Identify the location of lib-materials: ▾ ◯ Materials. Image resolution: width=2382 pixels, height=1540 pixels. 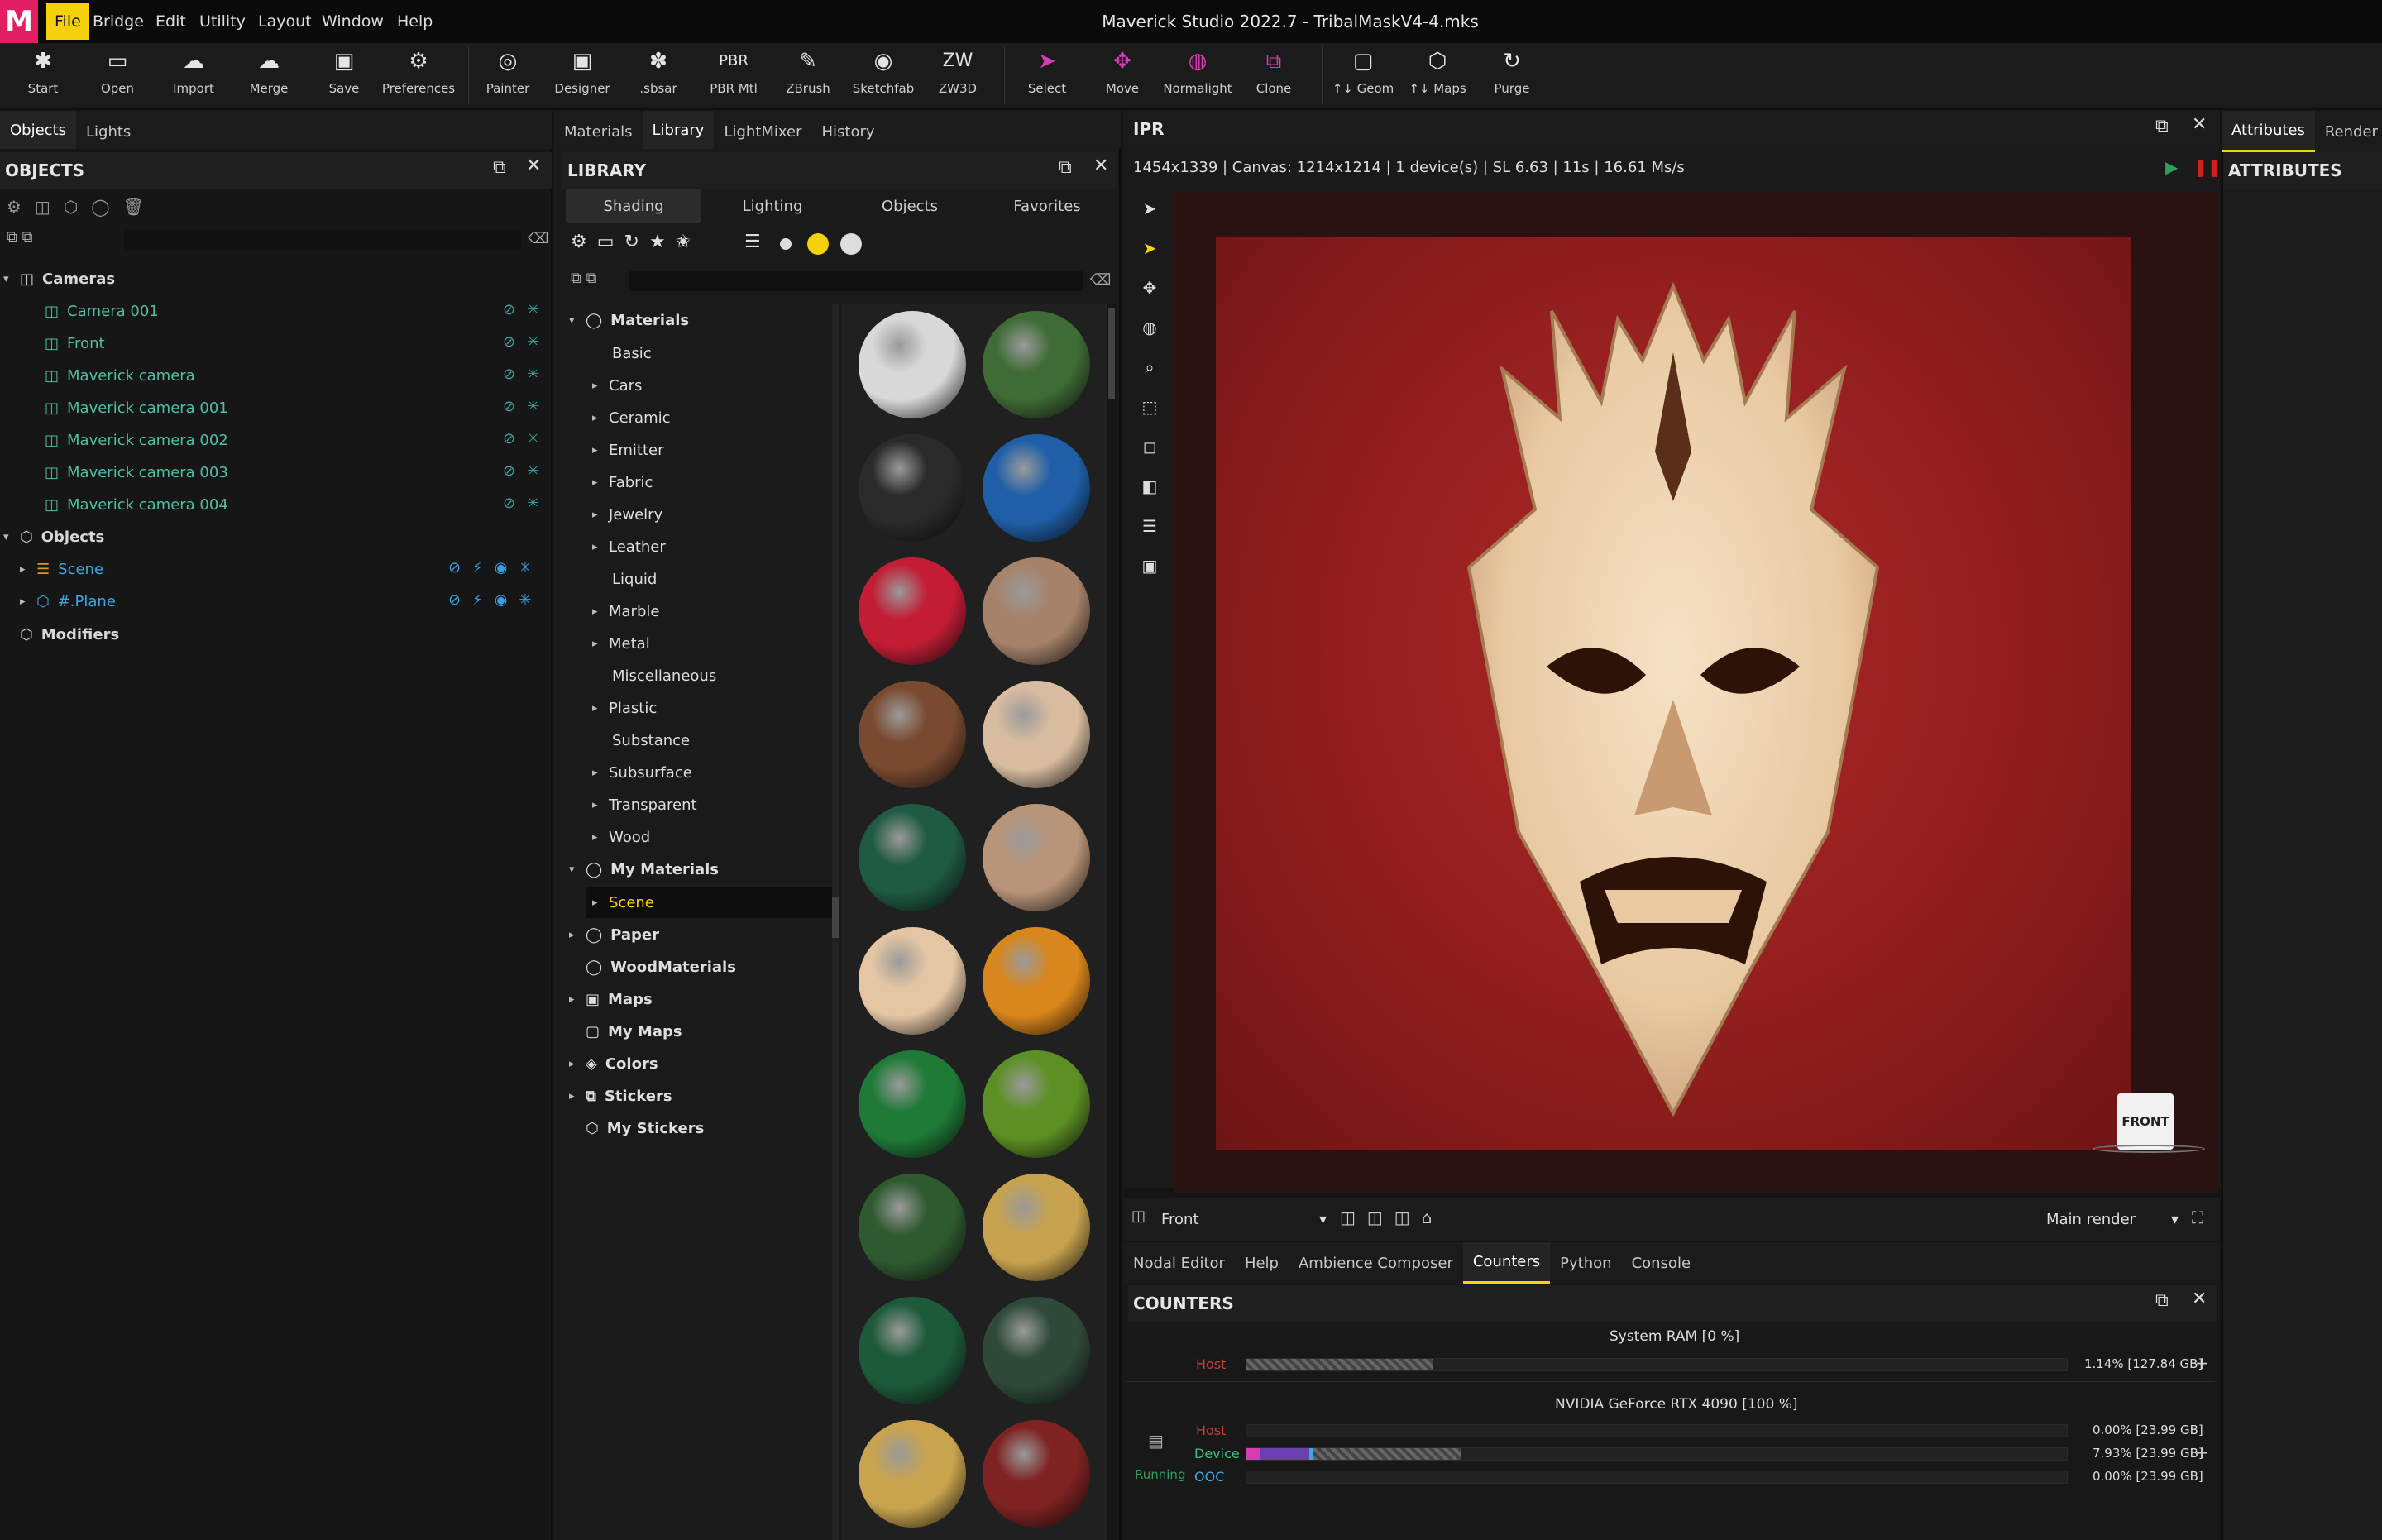
(629, 320).